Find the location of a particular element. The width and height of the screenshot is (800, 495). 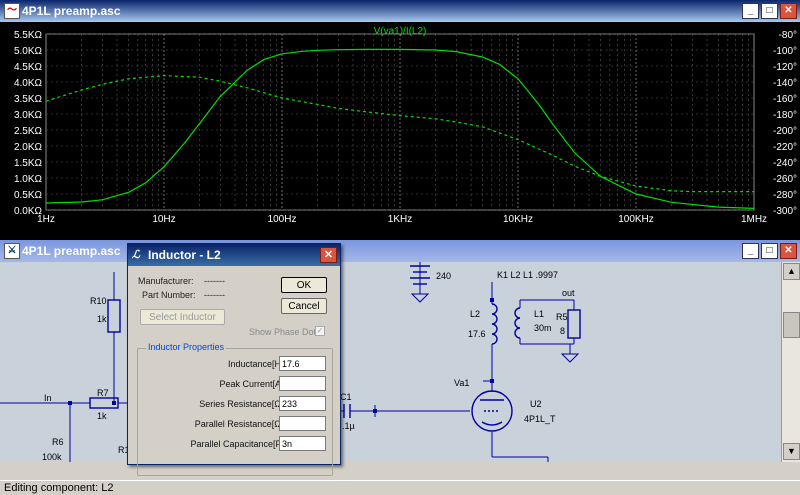

chart-title: V(va1)/I(L2) is located at coordinates (400, 31).